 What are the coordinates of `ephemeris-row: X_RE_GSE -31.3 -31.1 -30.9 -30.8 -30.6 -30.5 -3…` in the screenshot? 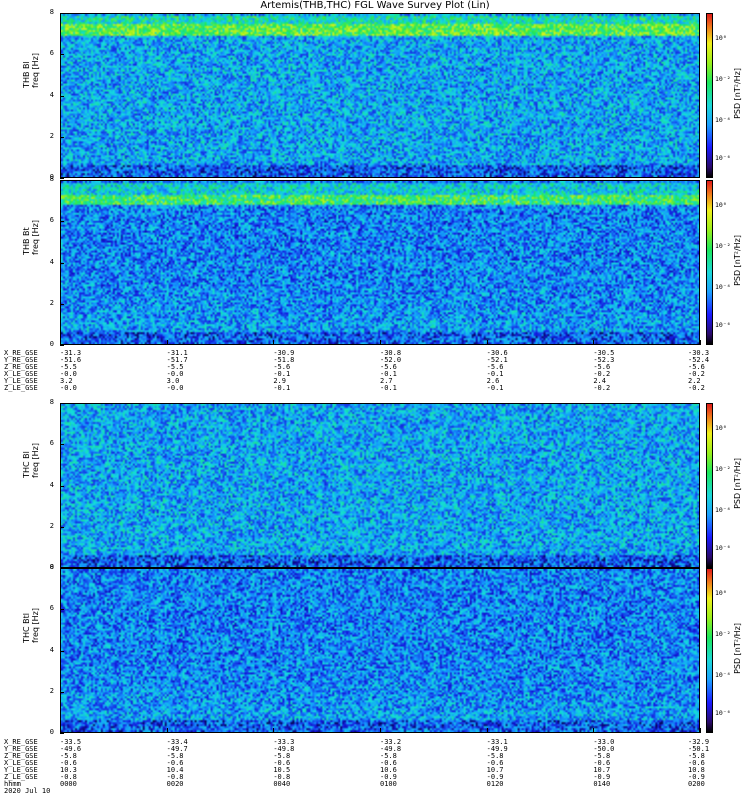 It's located at (375, 353).